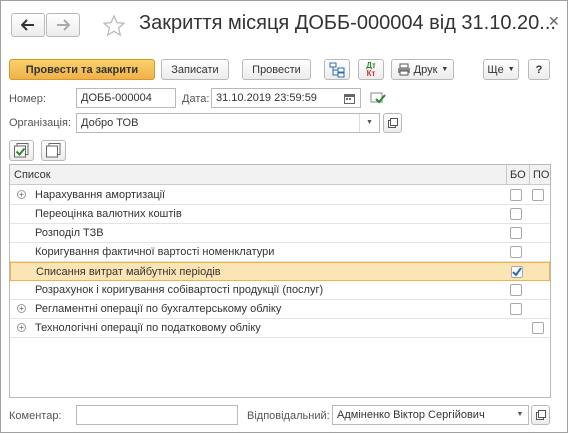 This screenshot has height=433, width=568. Describe the element at coordinates (82, 69) in the screenshot. I see `post-and-close-button: Провести та закрити` at that location.